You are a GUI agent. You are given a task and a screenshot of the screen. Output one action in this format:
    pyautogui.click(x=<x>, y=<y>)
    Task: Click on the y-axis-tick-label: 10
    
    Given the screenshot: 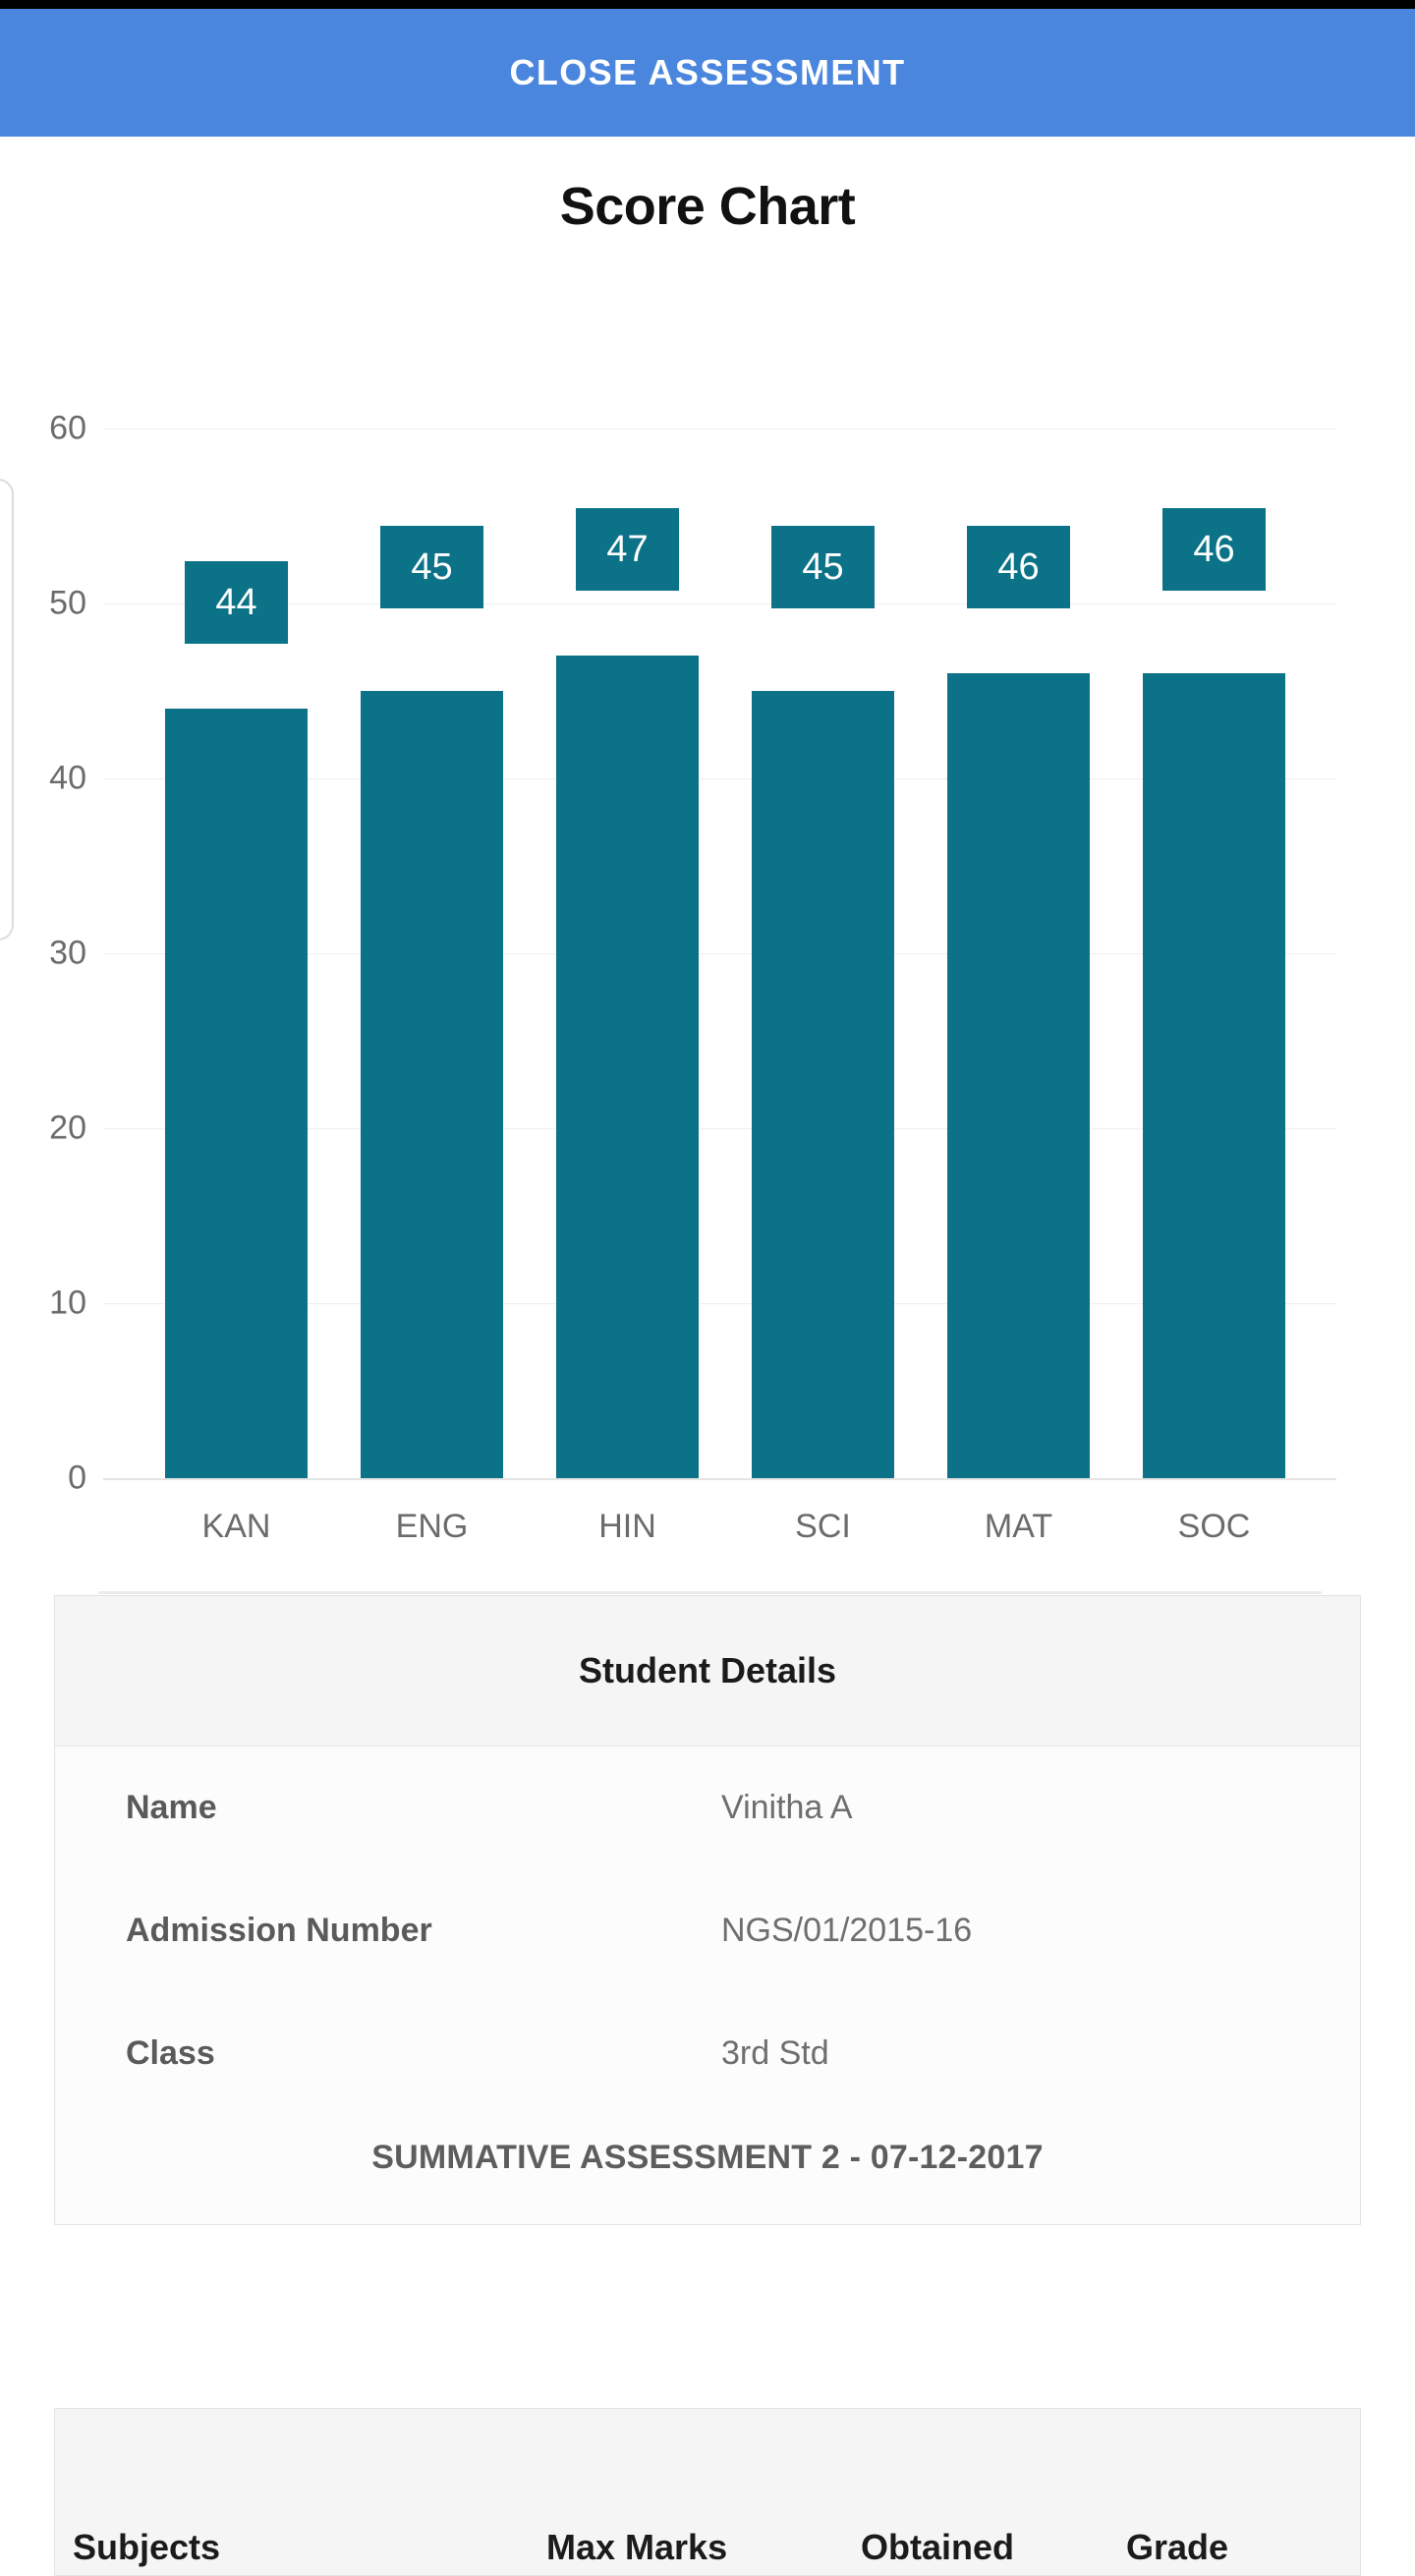 What is the action you would take?
    pyautogui.click(x=67, y=1303)
    